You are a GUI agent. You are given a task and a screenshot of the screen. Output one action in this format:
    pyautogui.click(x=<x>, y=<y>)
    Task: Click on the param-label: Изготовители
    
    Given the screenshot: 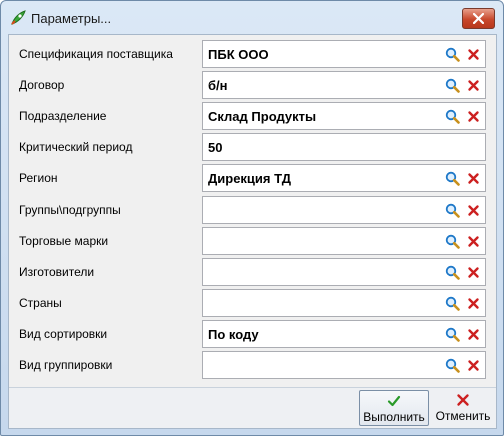 What is the action you would take?
    pyautogui.click(x=57, y=271)
    